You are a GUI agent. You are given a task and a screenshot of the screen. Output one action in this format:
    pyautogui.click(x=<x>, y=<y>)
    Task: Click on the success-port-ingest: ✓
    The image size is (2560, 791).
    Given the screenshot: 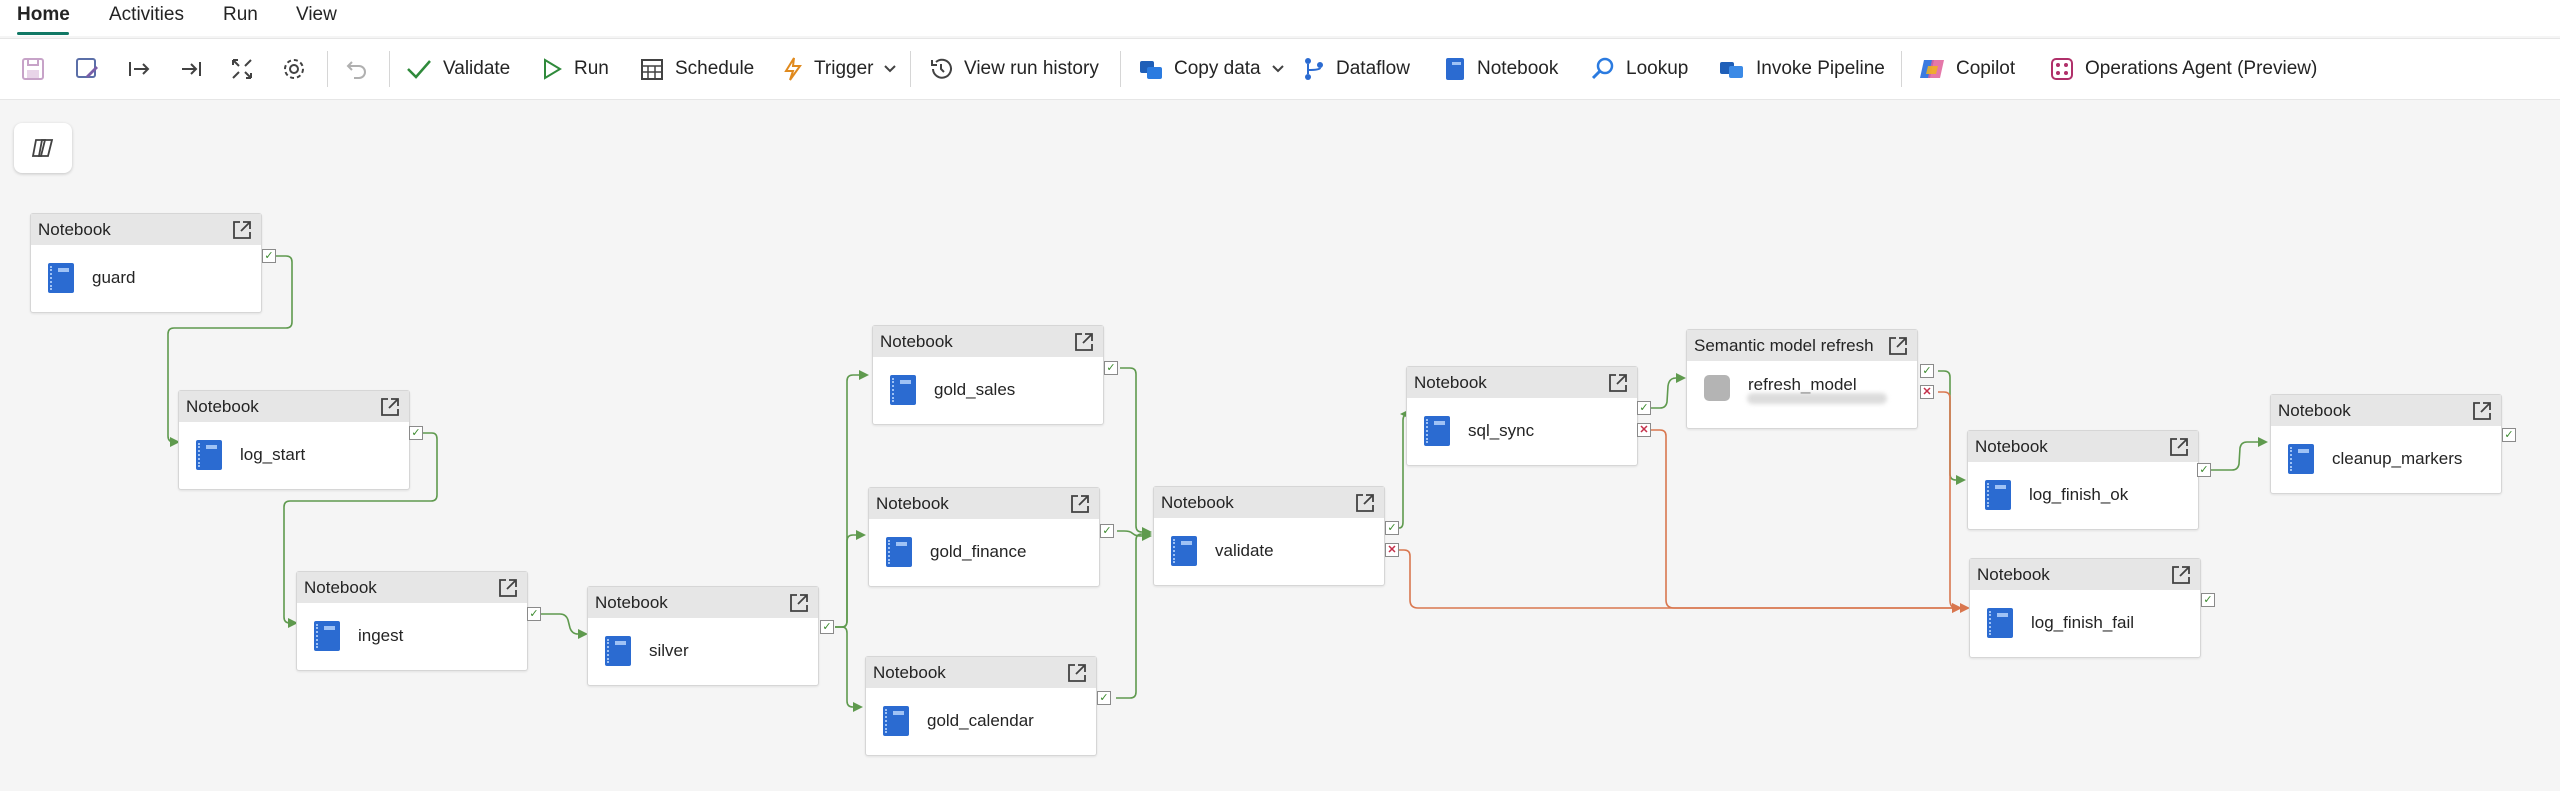 What is the action you would take?
    pyautogui.click(x=534, y=614)
    